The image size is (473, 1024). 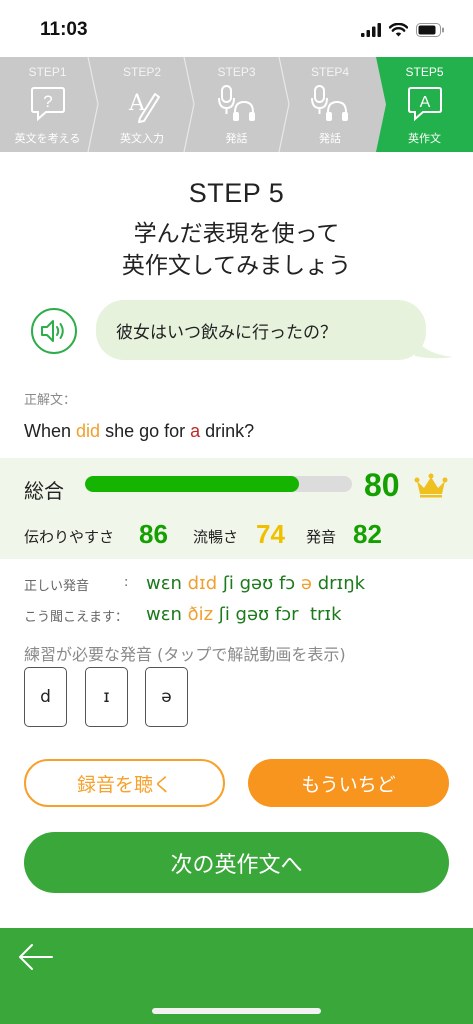 I want to click on instruction-line-1: 学んだ表現を使って, so click(x=236, y=234).